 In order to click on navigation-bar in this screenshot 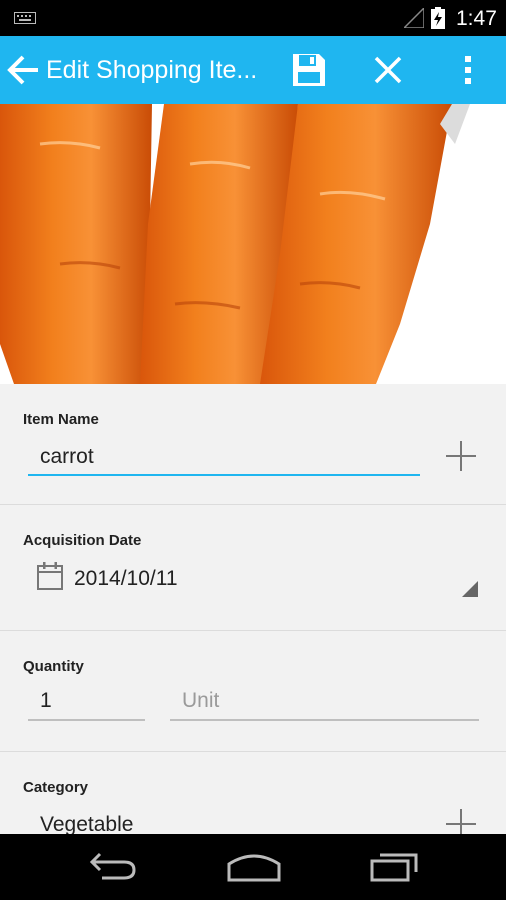, I will do `click(253, 867)`.